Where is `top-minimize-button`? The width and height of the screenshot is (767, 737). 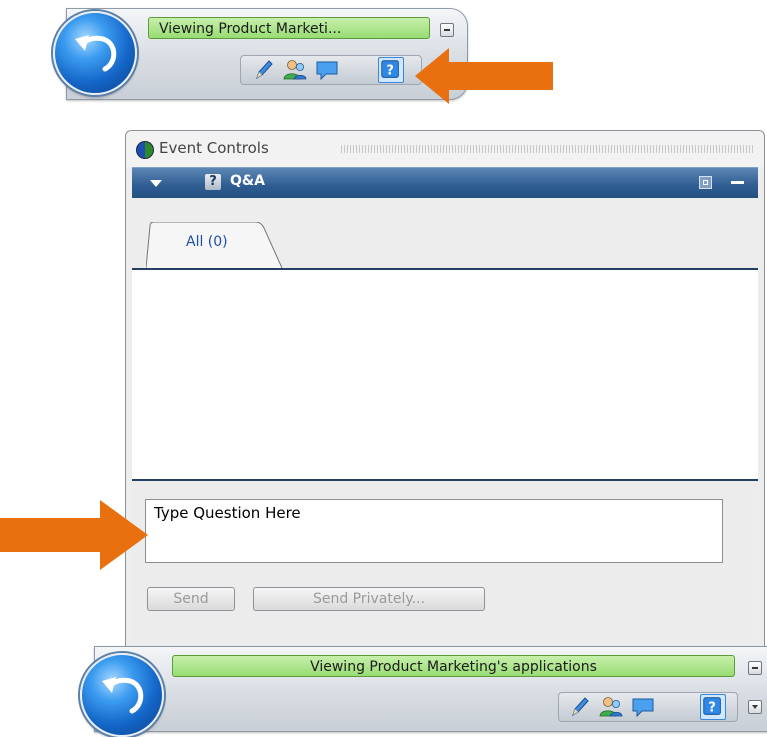 top-minimize-button is located at coordinates (447, 30).